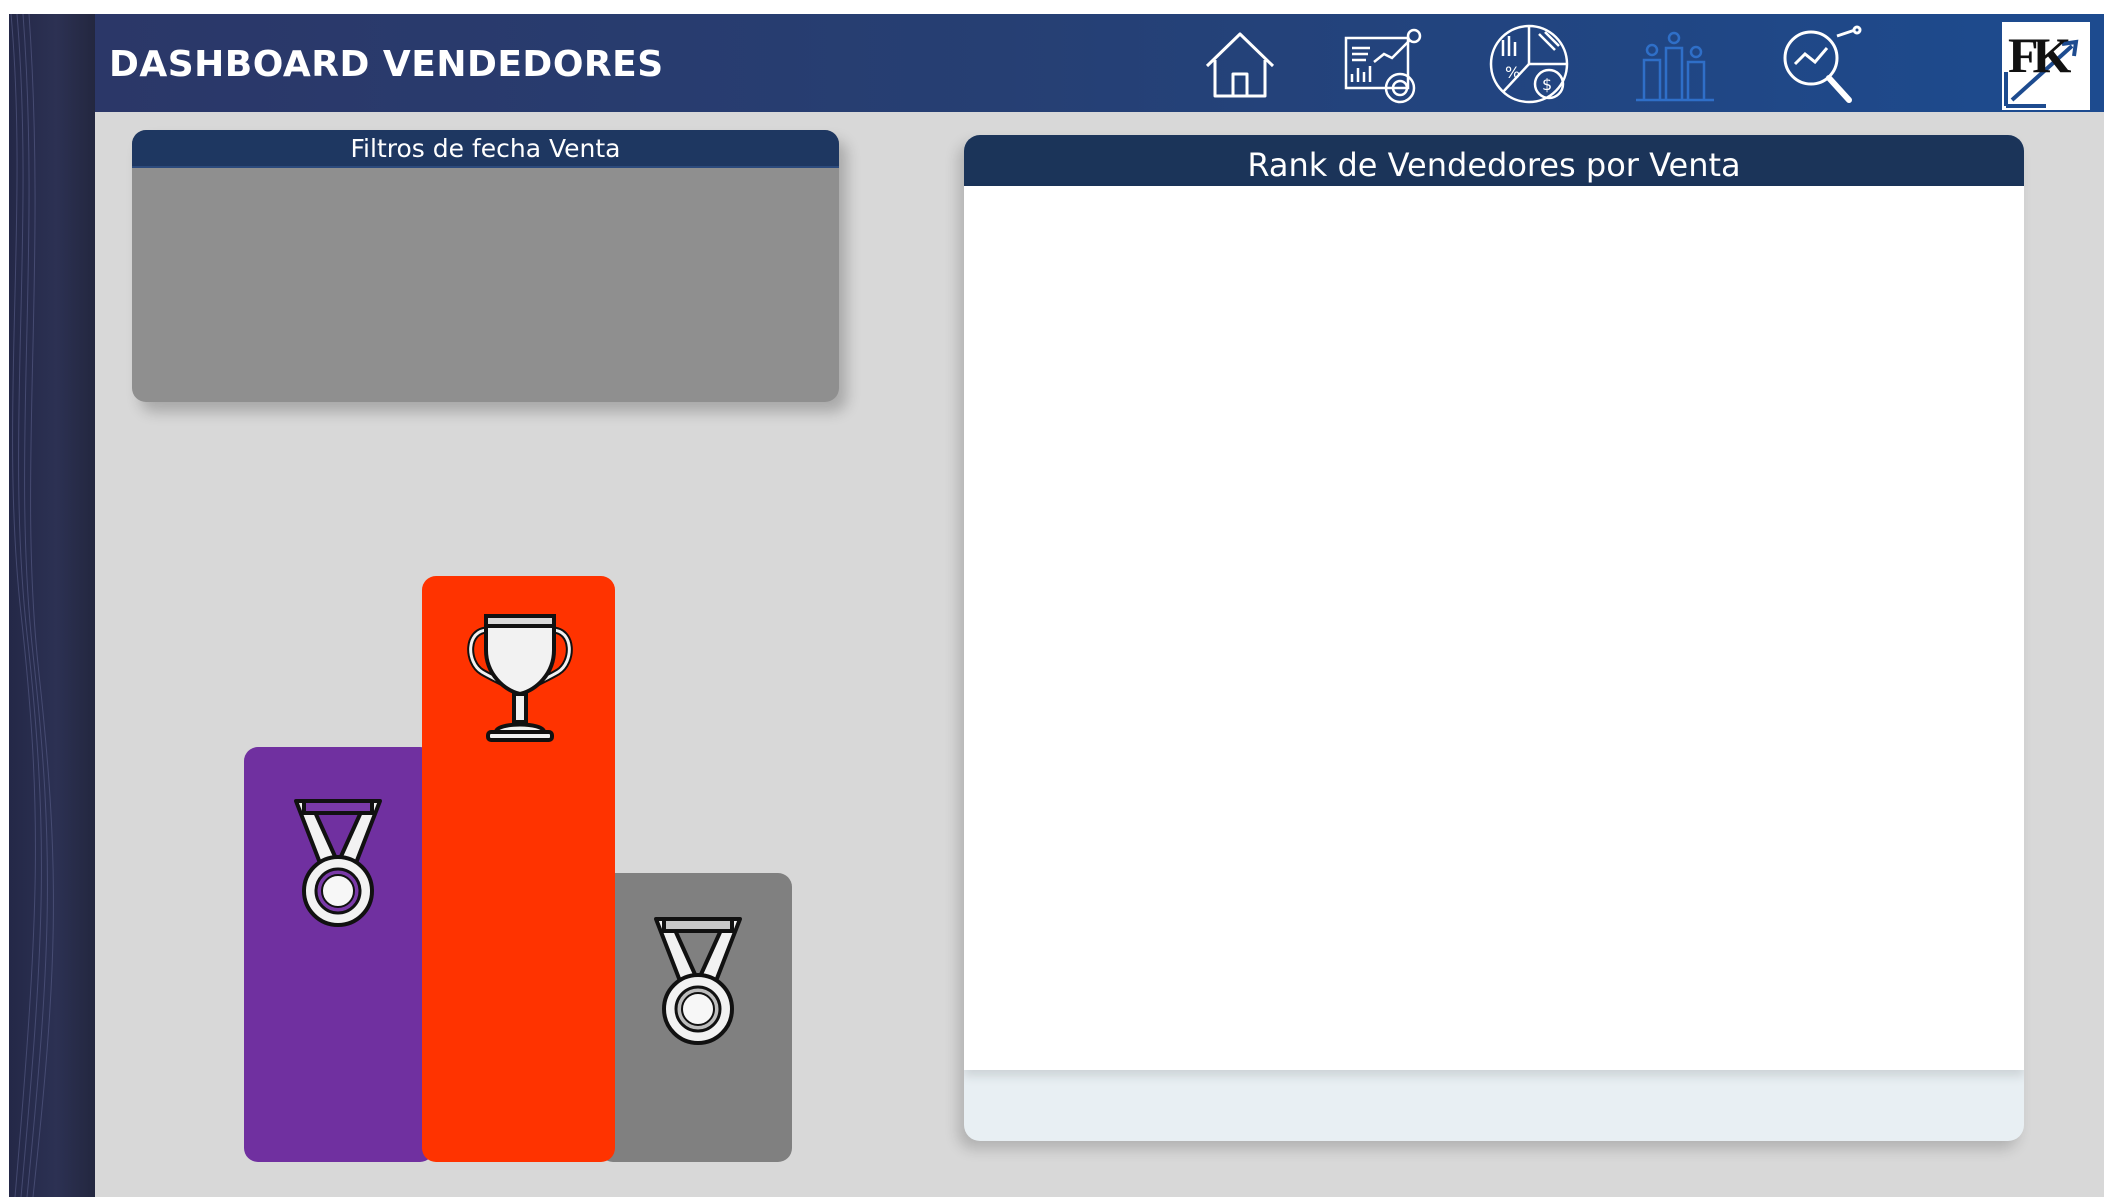  Describe the element at coordinates (485, 149) in the screenshot. I see `filter-panel-title: Filtros de fecha Venta` at that location.